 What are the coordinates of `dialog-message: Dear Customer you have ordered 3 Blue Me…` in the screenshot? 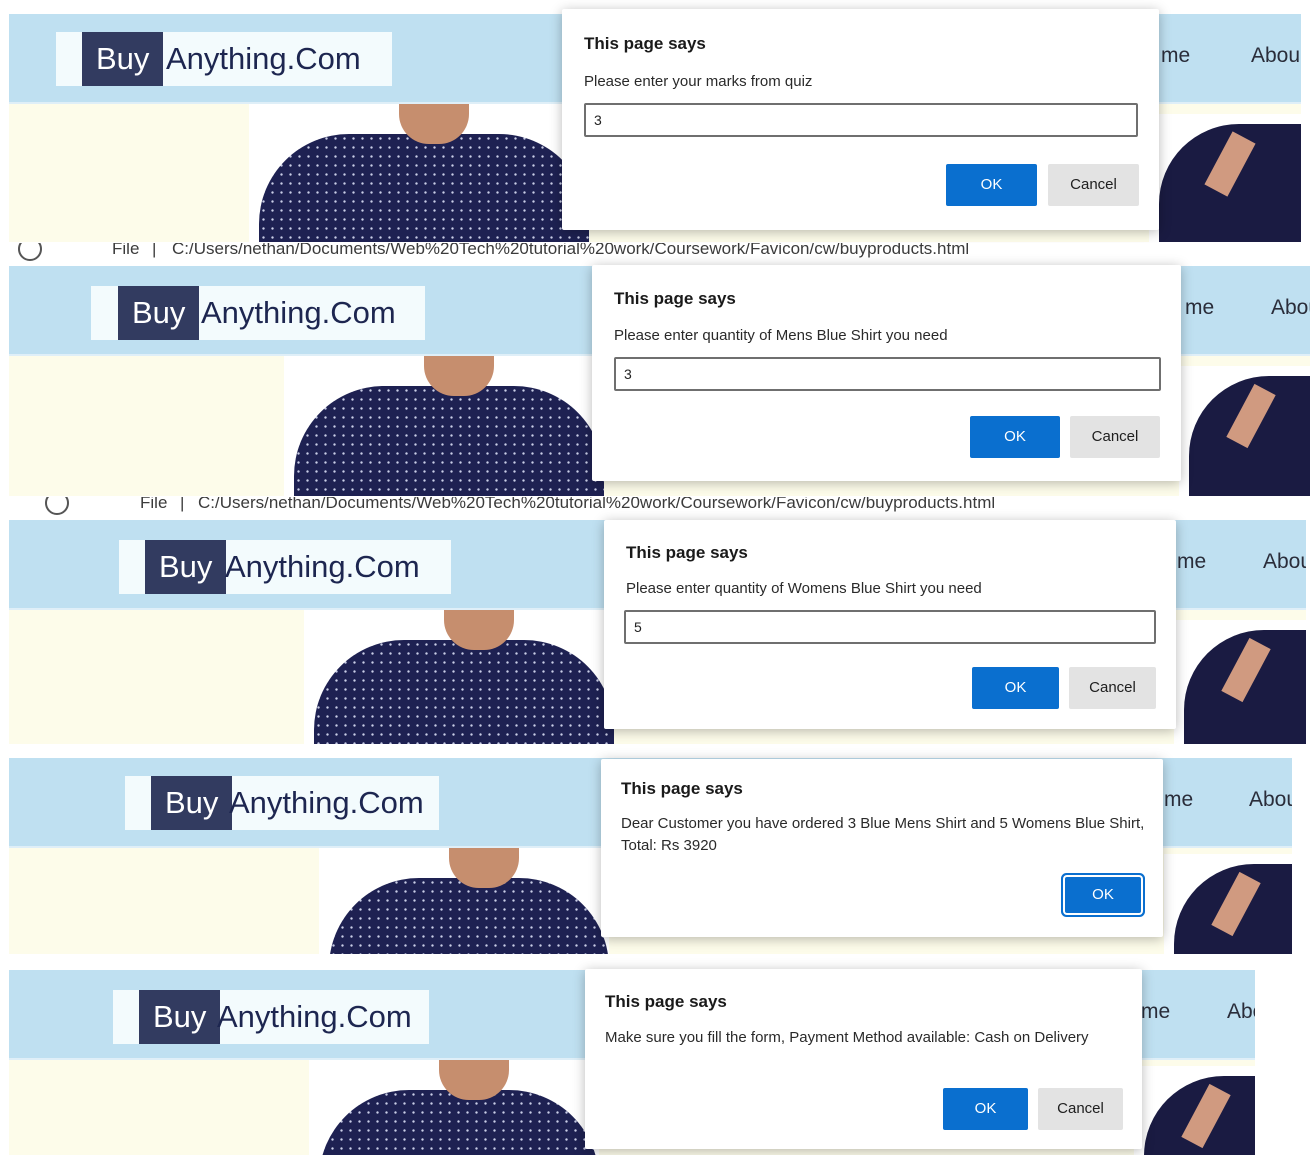 It's located at (883, 834).